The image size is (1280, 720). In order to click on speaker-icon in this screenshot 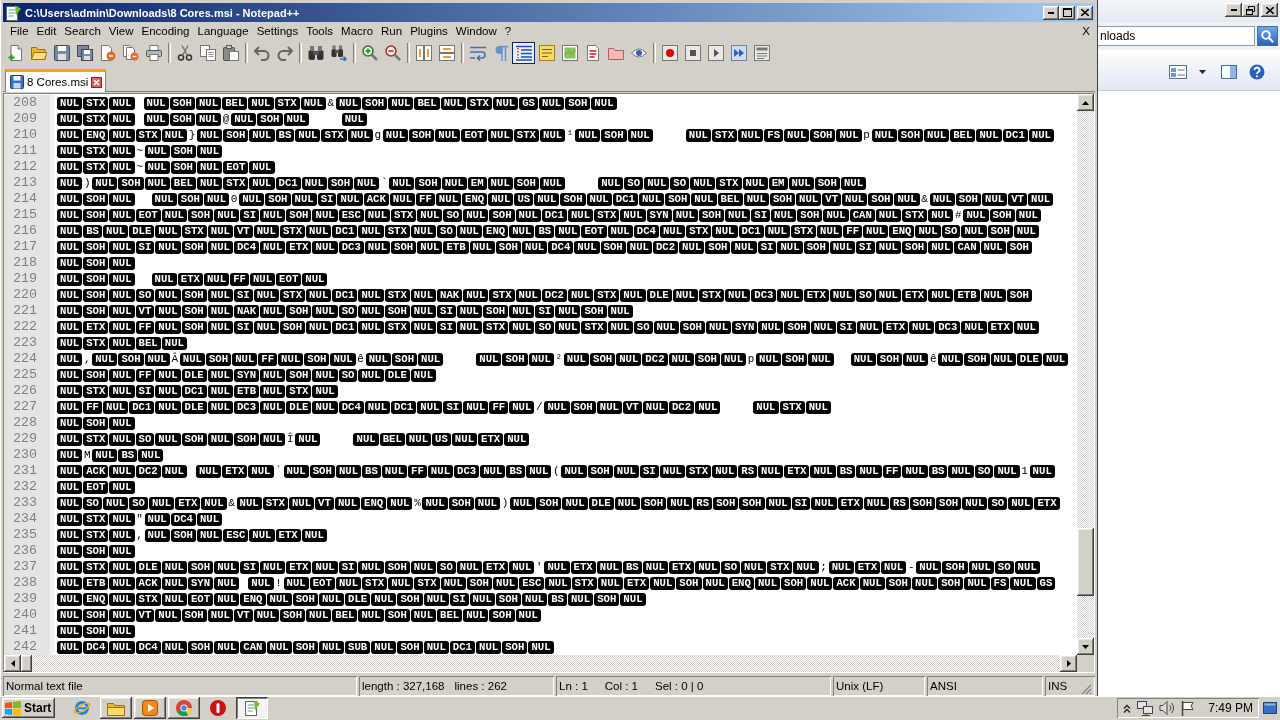, I will do `click(1167, 708)`.